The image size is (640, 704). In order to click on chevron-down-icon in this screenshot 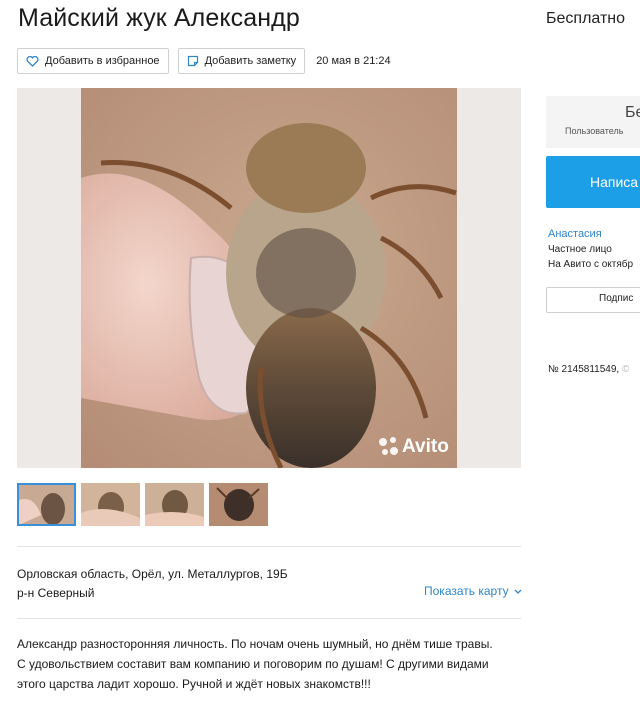, I will do `click(518, 591)`.